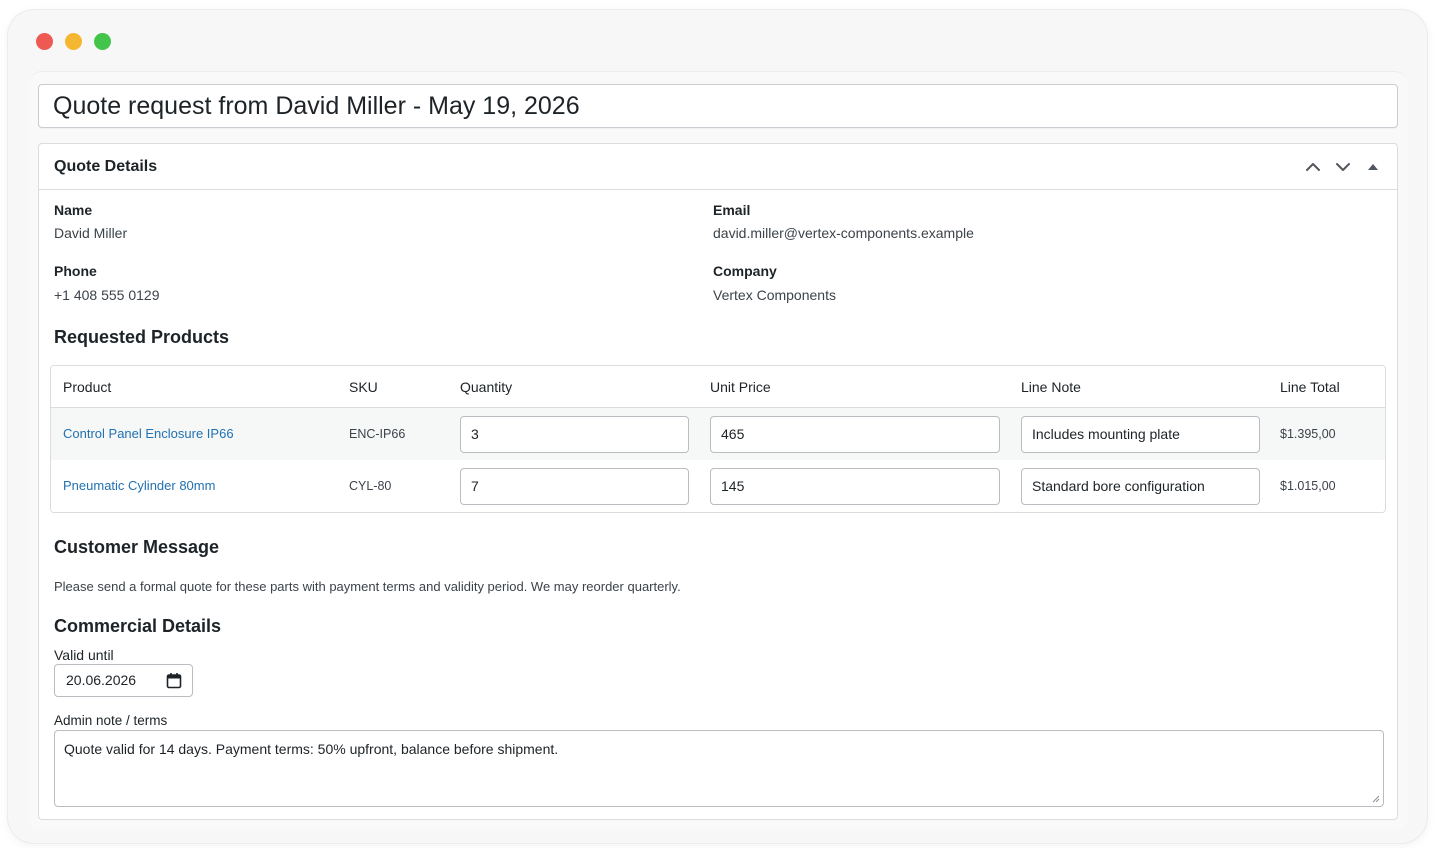  I want to click on product-link: Pneumatic Cylinder 80mm, so click(139, 485).